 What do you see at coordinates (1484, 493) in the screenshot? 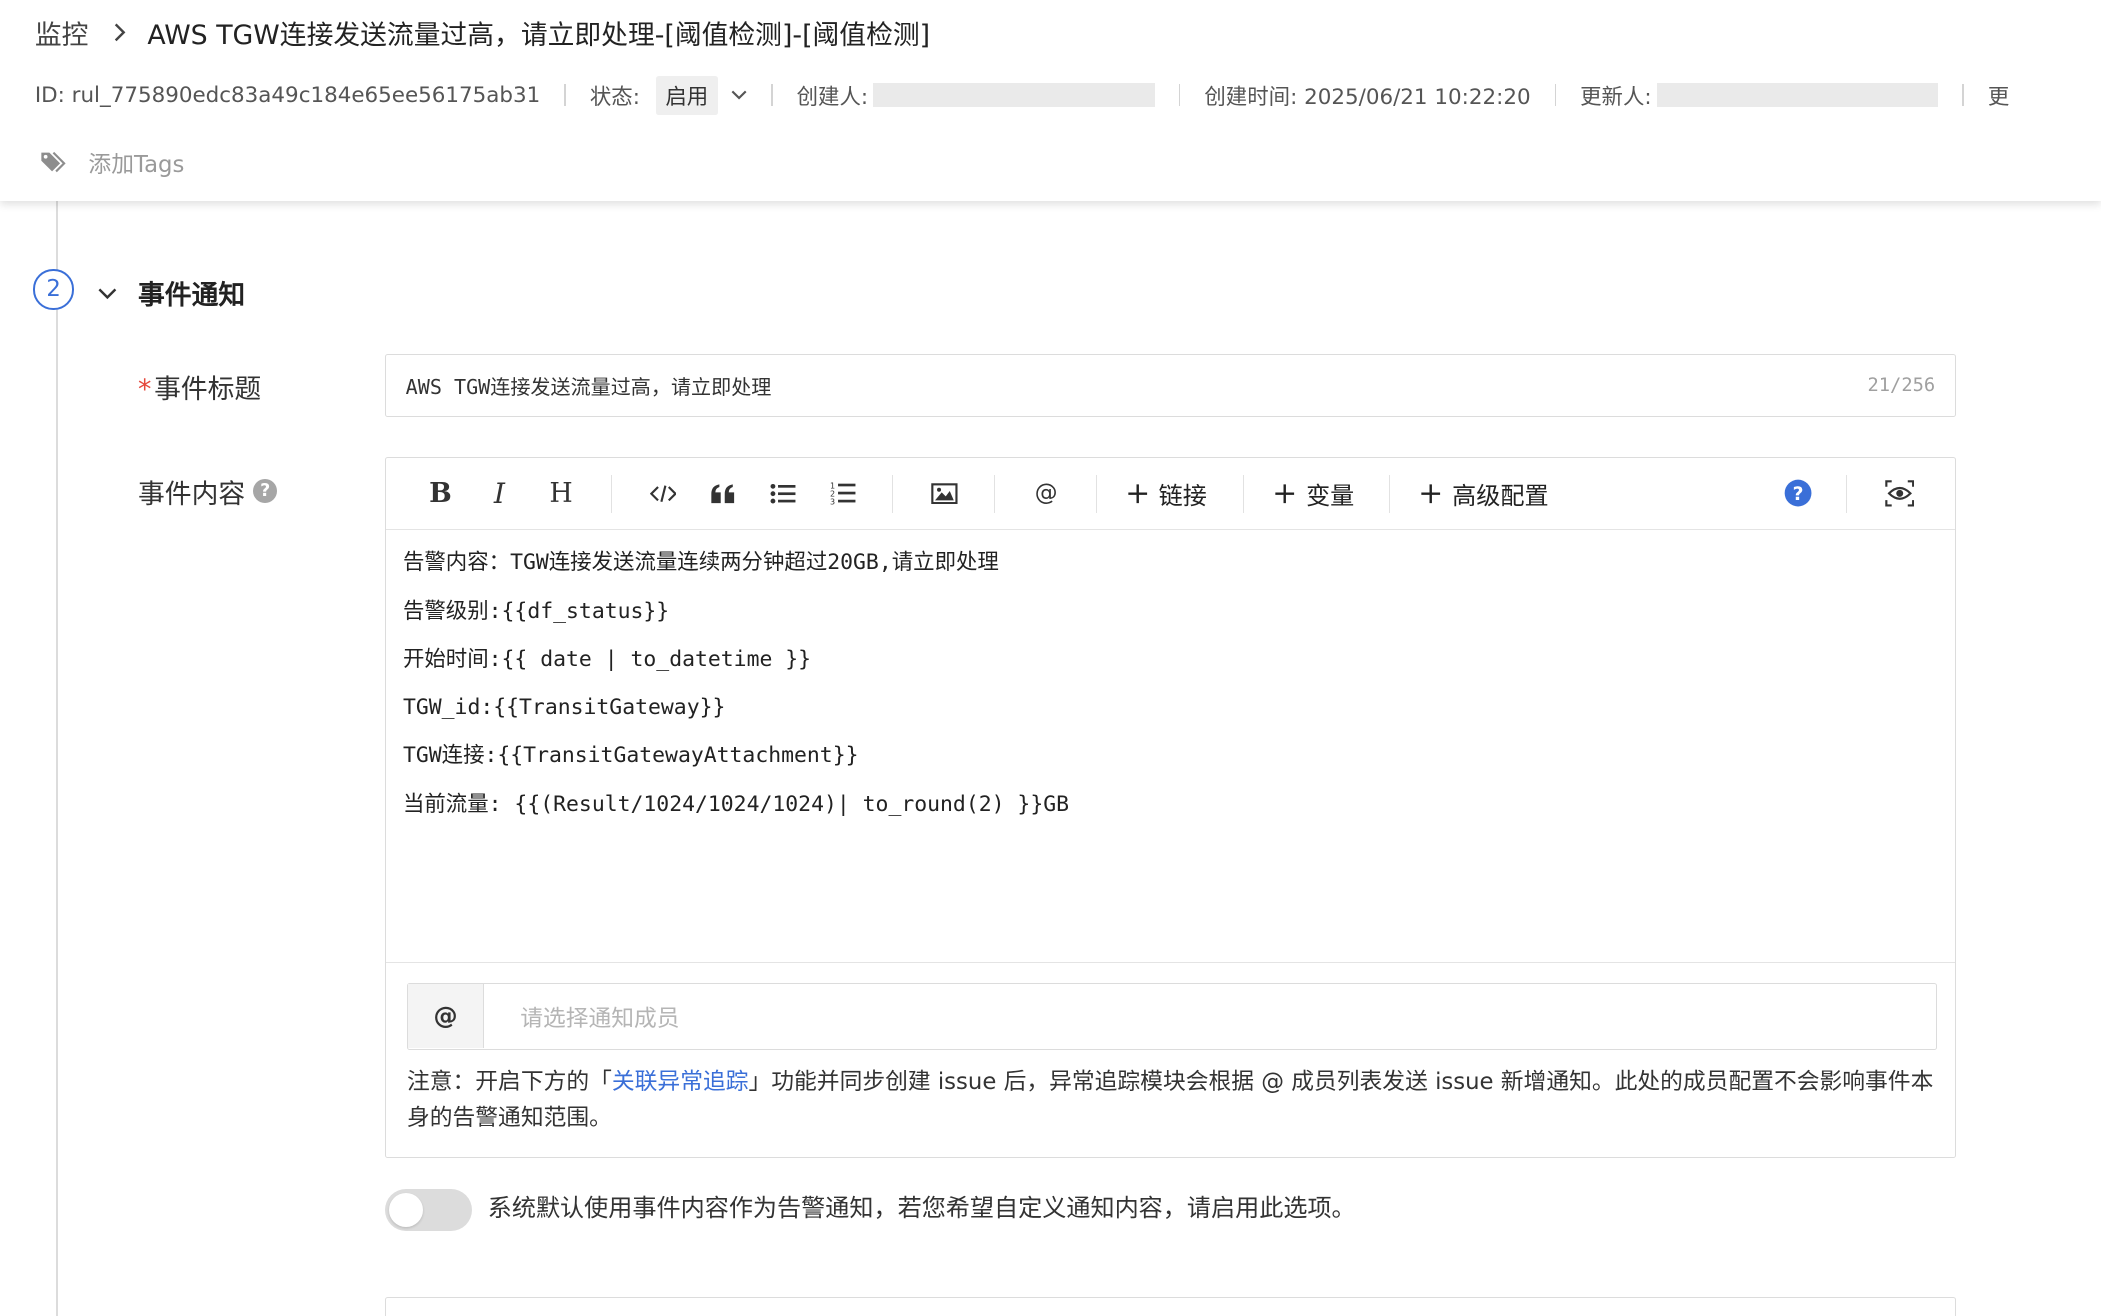
I see `advanced-config-button: 高级配置` at bounding box center [1484, 493].